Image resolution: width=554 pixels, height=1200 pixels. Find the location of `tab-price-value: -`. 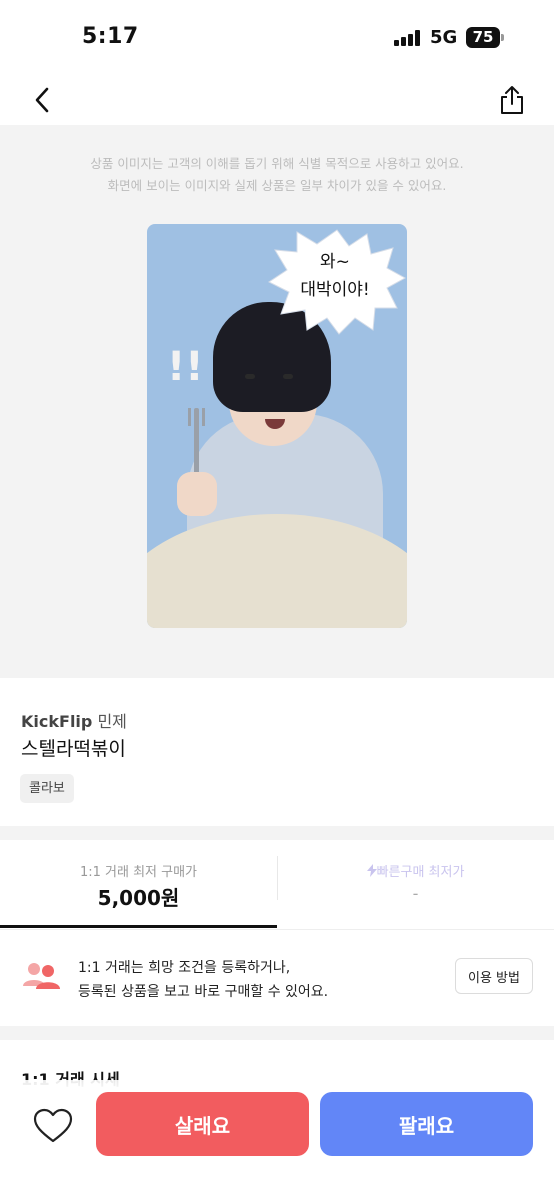

tab-price-value: - is located at coordinates (415, 893).